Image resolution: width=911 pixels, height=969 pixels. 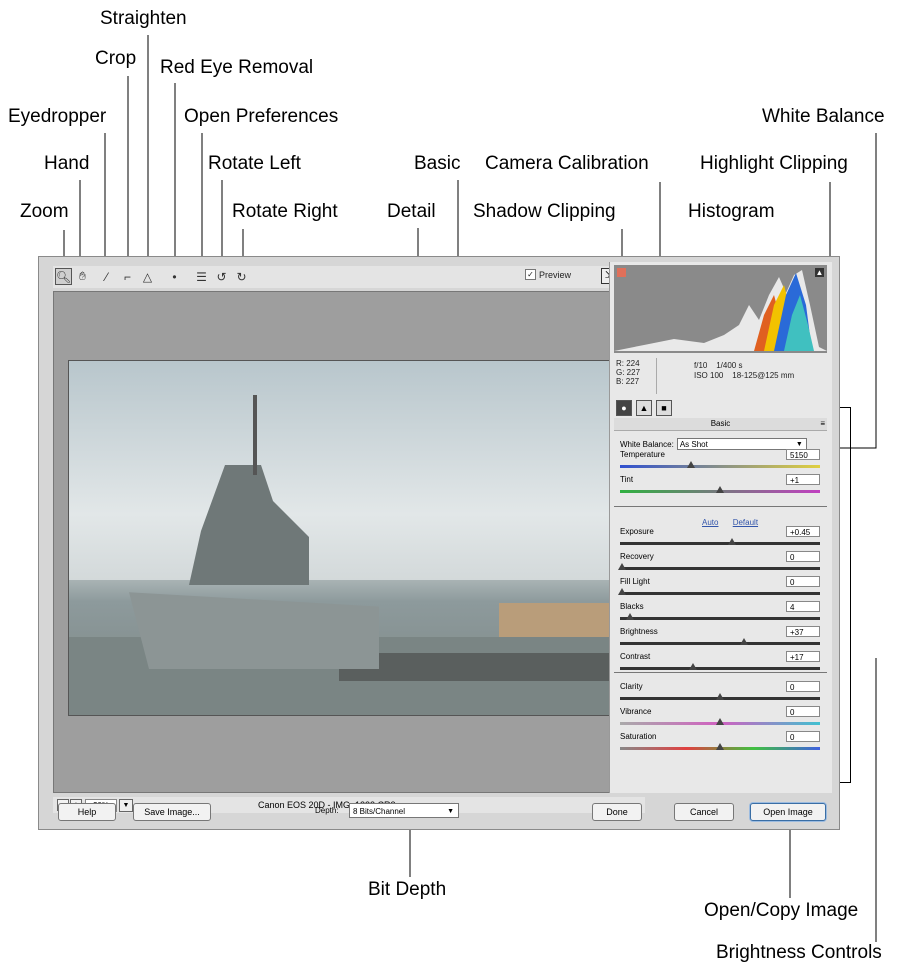 What do you see at coordinates (781, 910) in the screenshot?
I see `callout-open-copy-image: Open/Copy Image` at bounding box center [781, 910].